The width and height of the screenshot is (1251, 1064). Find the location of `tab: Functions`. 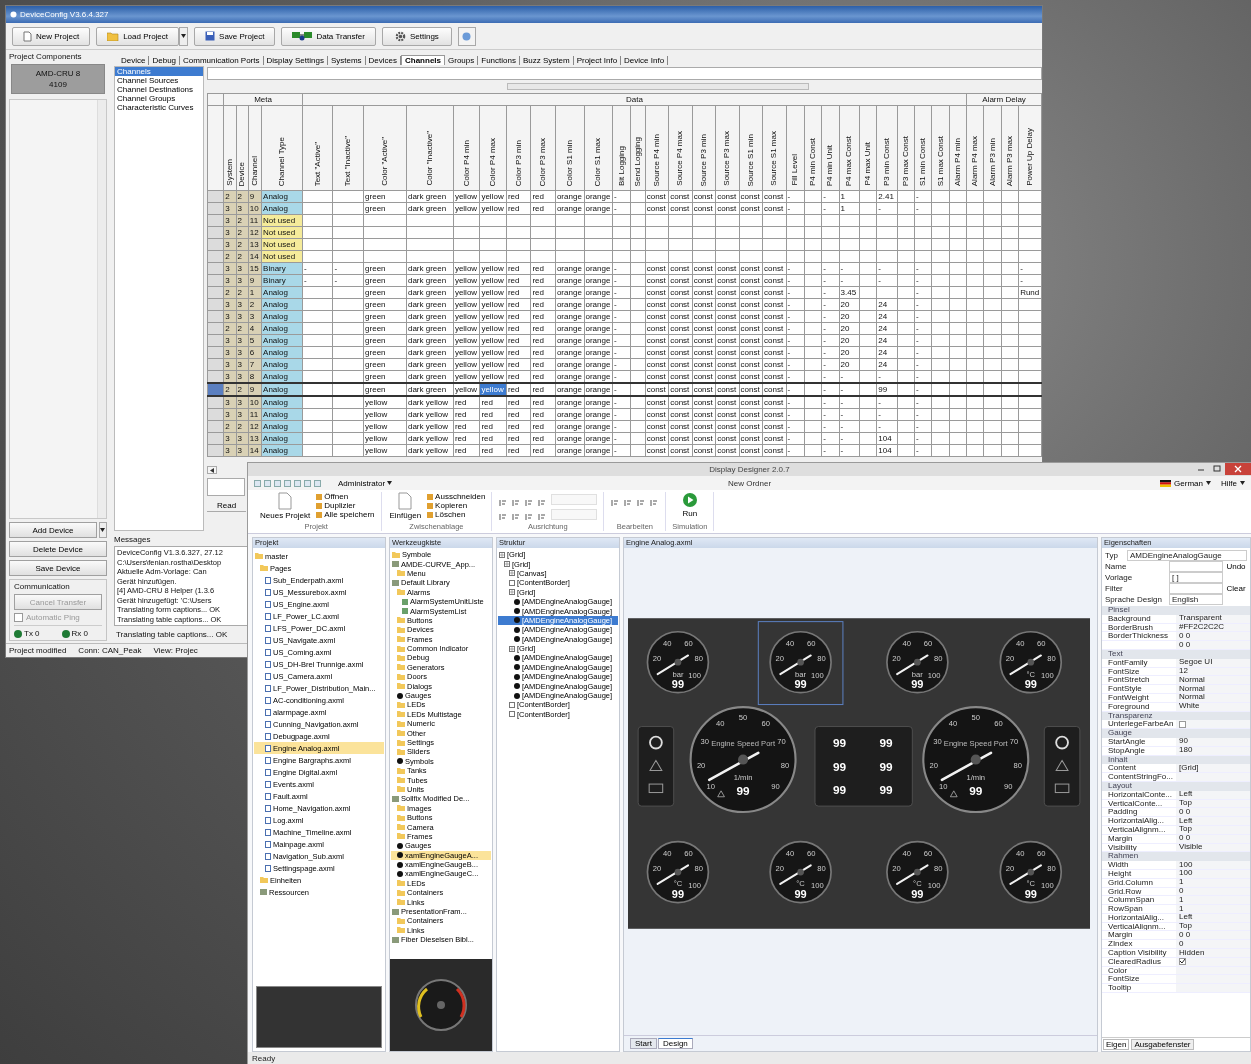

tab: Functions is located at coordinates (499, 60).